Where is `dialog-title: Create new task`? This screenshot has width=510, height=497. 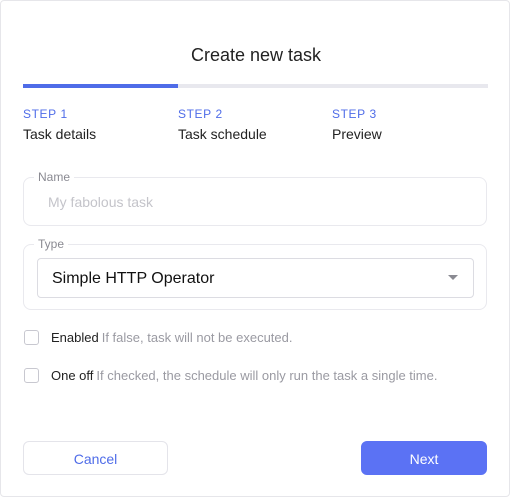 dialog-title: Create new task is located at coordinates (256, 55).